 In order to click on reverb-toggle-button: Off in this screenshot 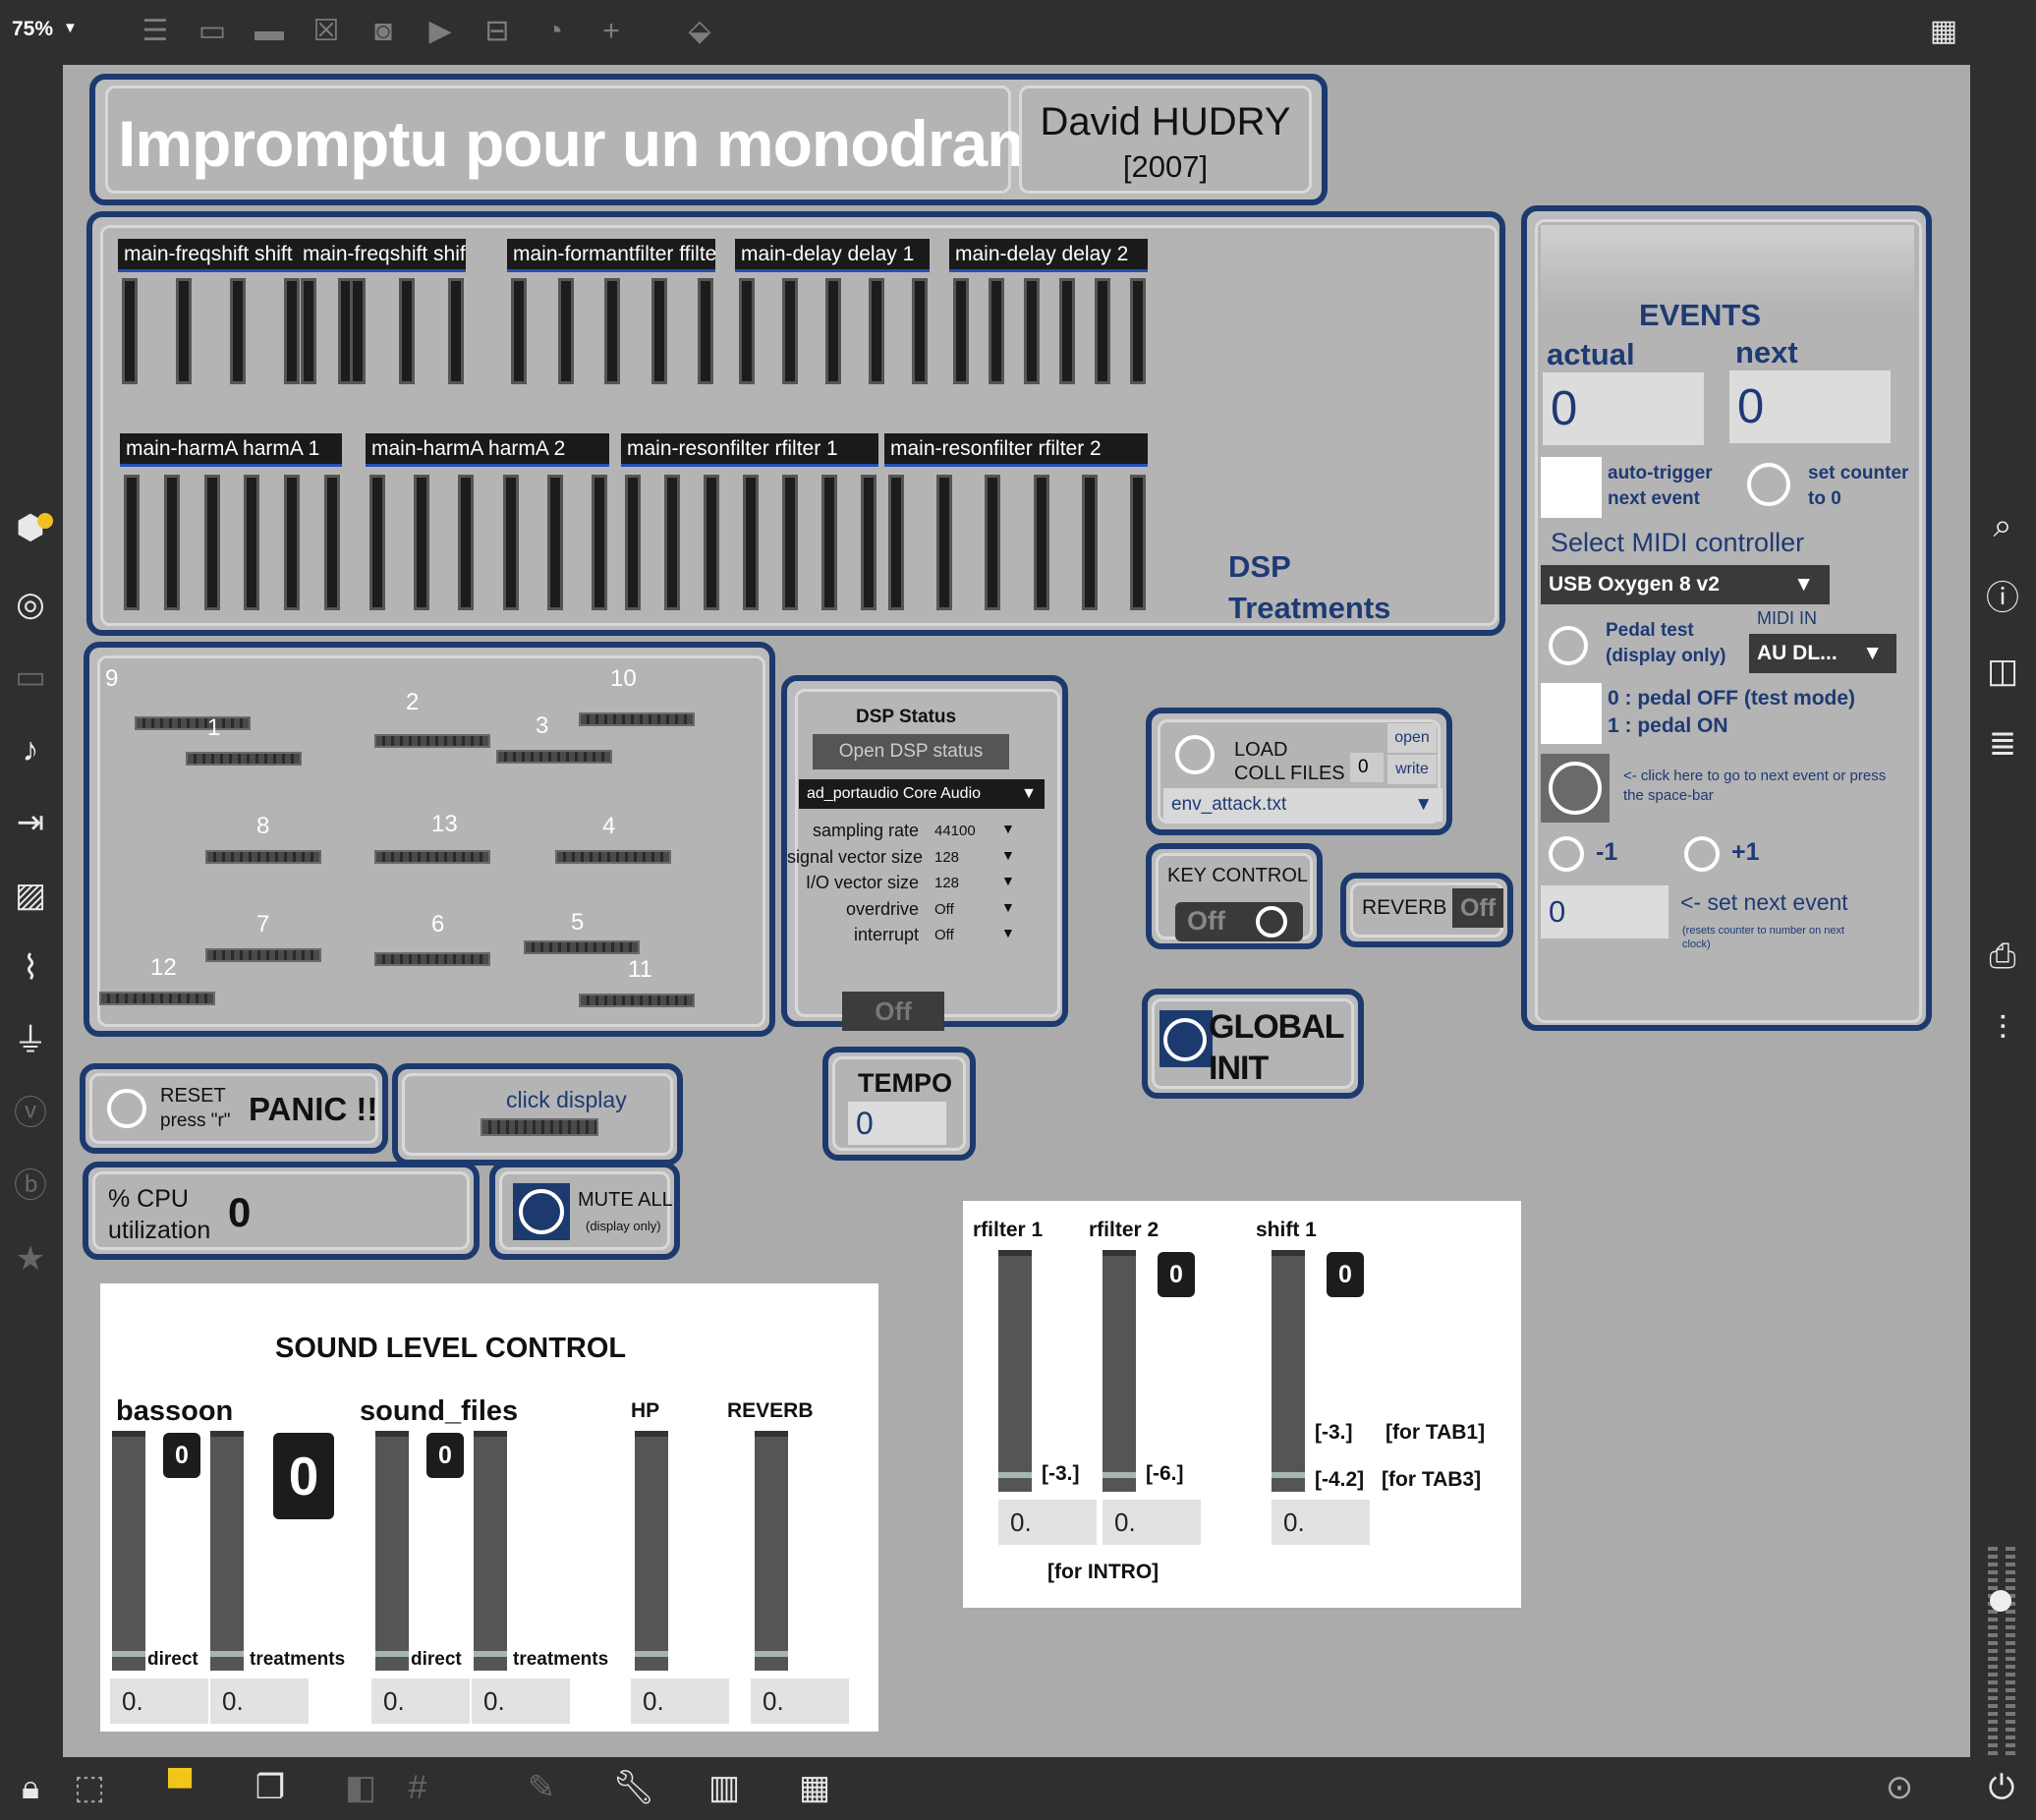, I will do `click(1477, 908)`.